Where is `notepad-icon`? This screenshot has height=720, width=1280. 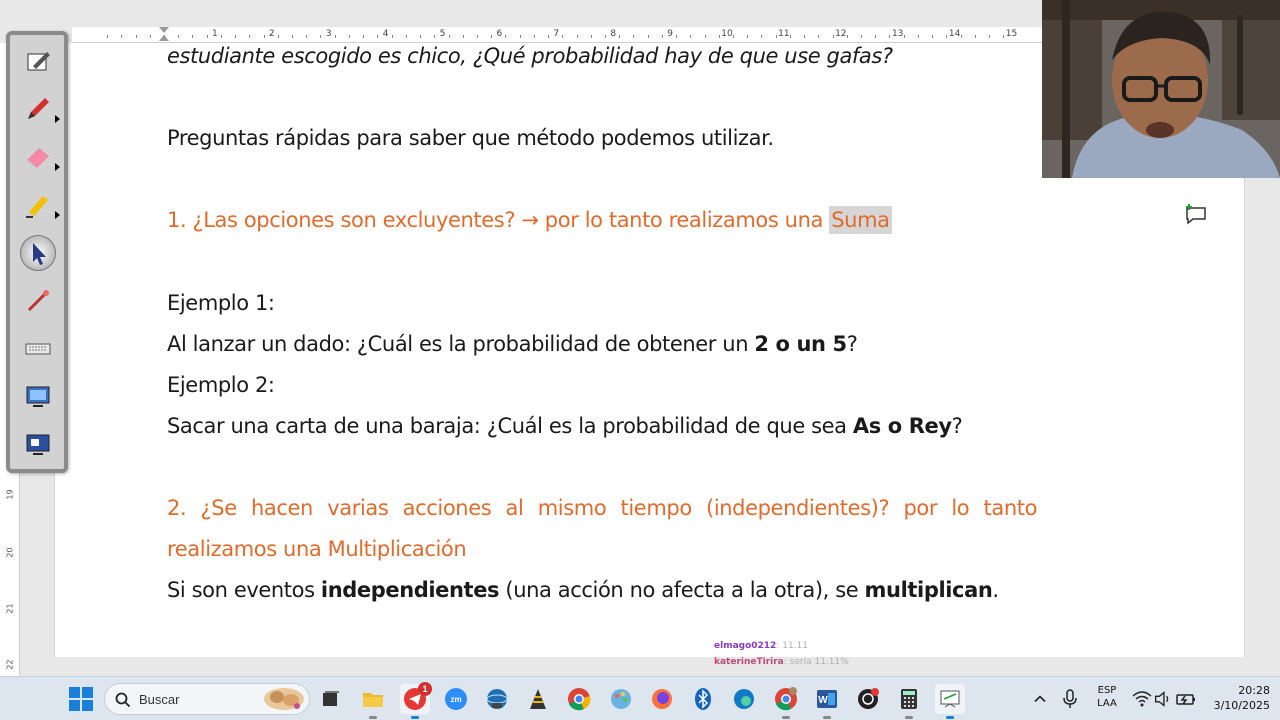
notepad-icon is located at coordinates (38, 61).